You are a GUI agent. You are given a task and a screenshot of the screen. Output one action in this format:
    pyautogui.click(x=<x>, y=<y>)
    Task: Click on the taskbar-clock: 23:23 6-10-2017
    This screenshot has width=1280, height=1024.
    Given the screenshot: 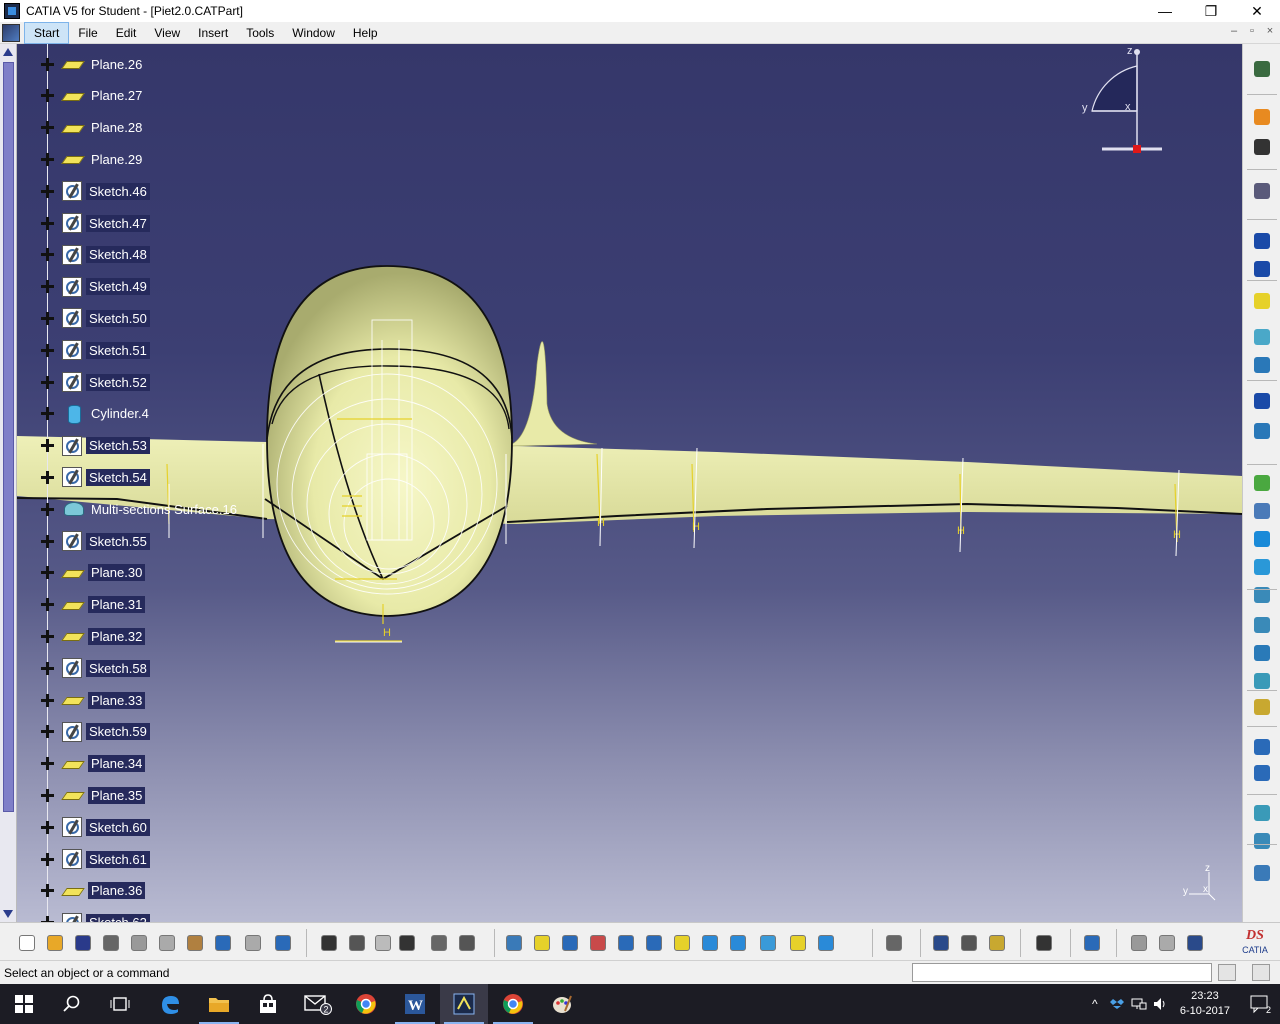 What is the action you would take?
    pyautogui.click(x=1205, y=1004)
    